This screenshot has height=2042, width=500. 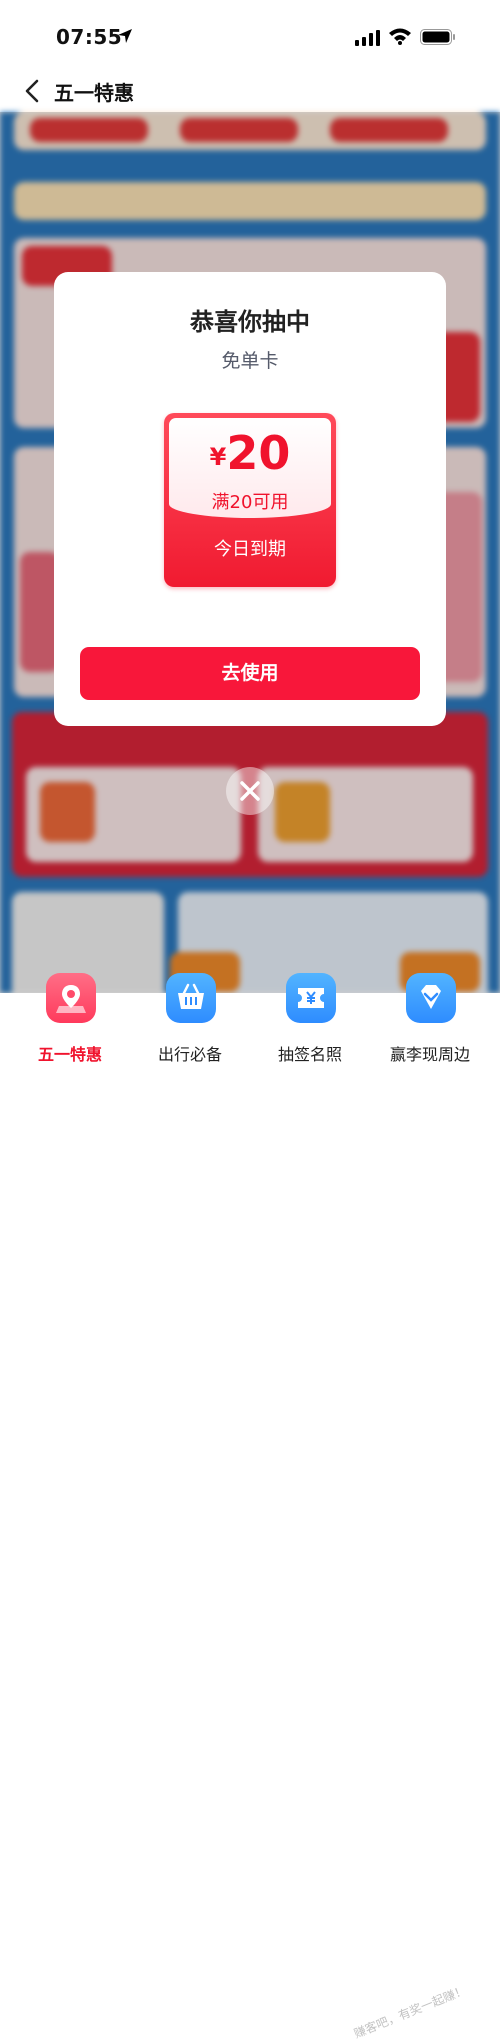 I want to click on tab-label: 出行必备, so click(x=189, y=1054).